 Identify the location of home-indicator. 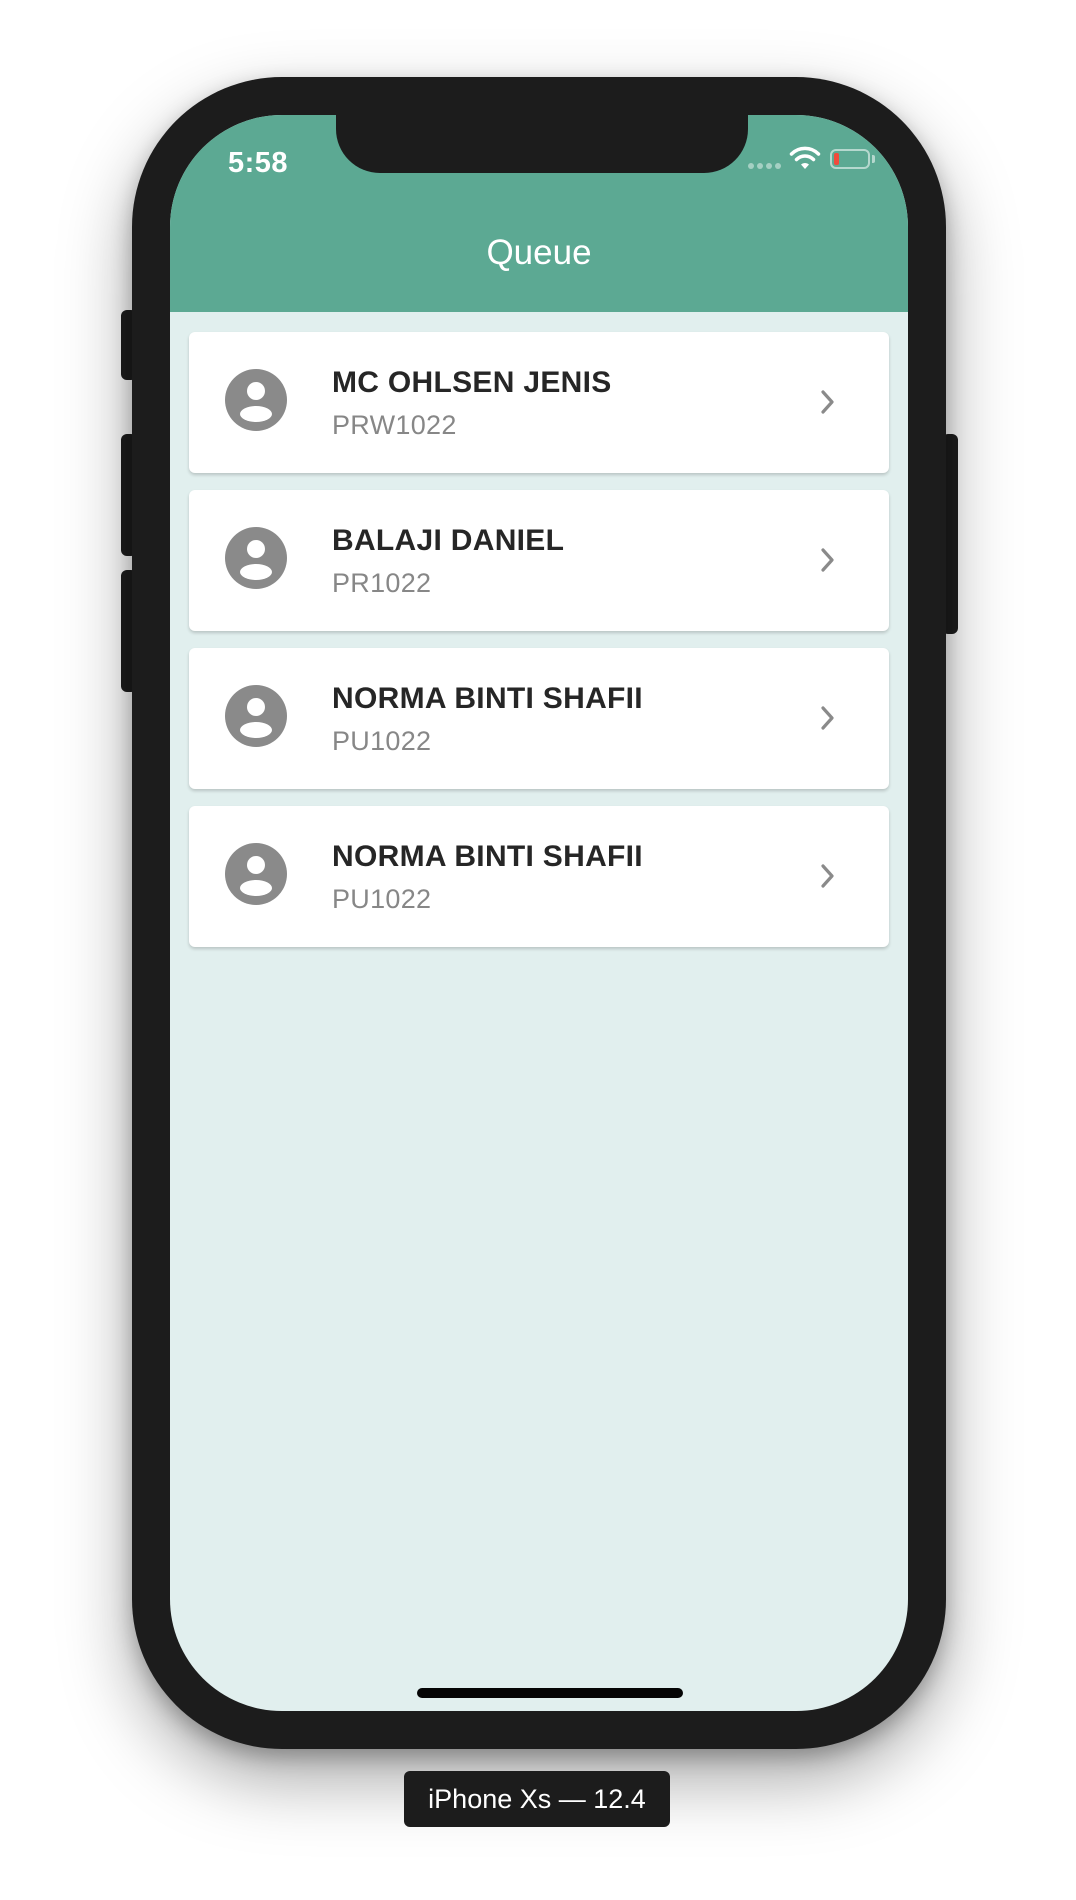
(550, 1693).